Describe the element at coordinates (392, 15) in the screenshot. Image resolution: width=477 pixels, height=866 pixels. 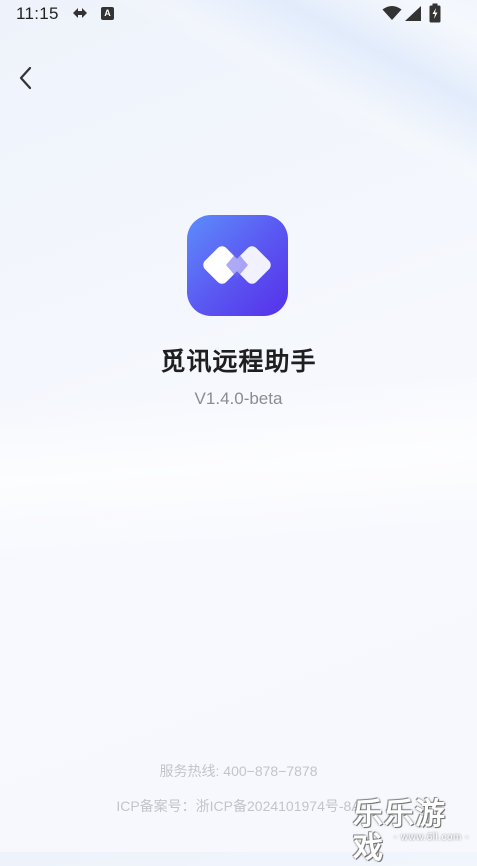
I see `wifi-icon` at that location.